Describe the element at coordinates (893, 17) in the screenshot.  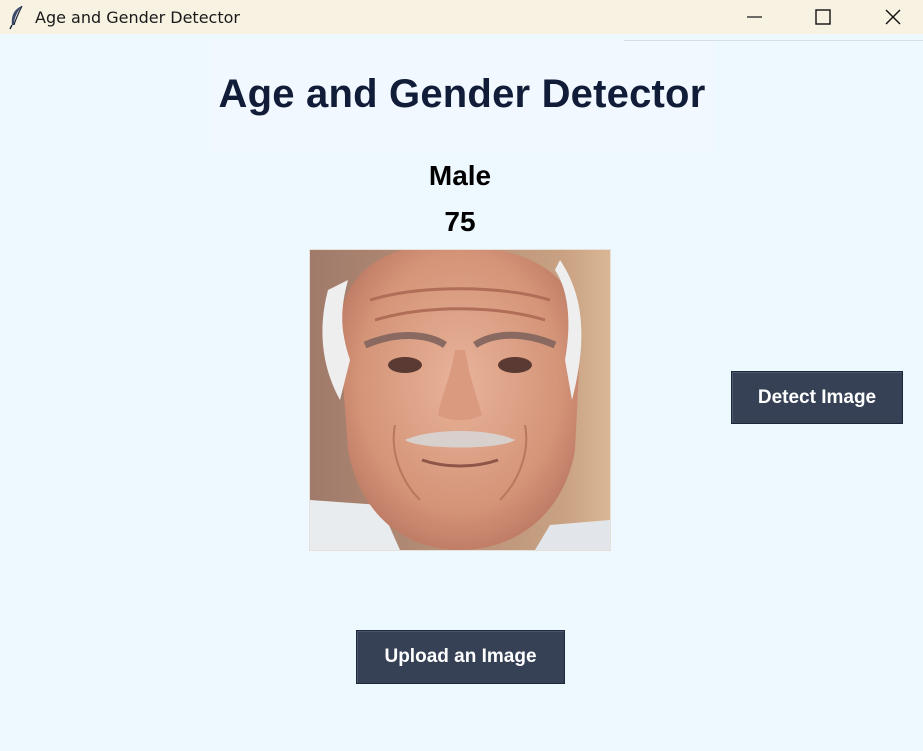
I see `close-icon` at that location.